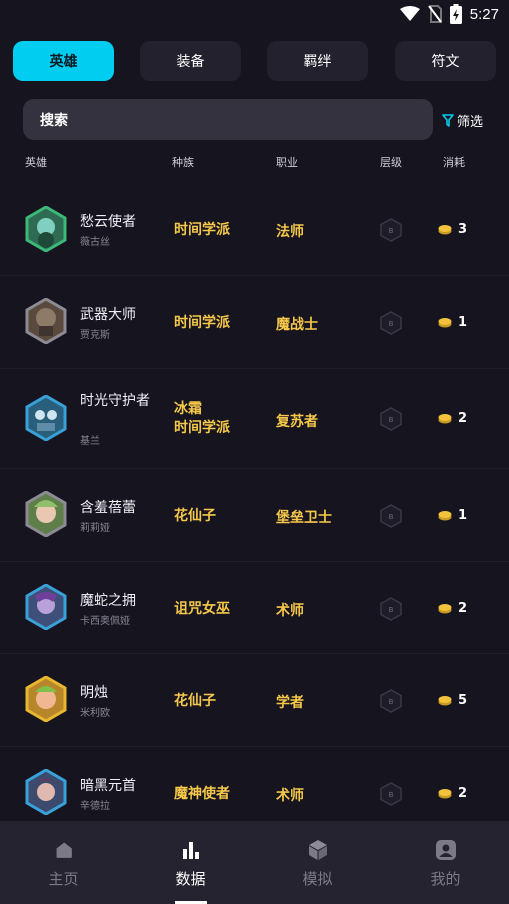  I want to click on status-bar: 5:27, so click(254, 14).